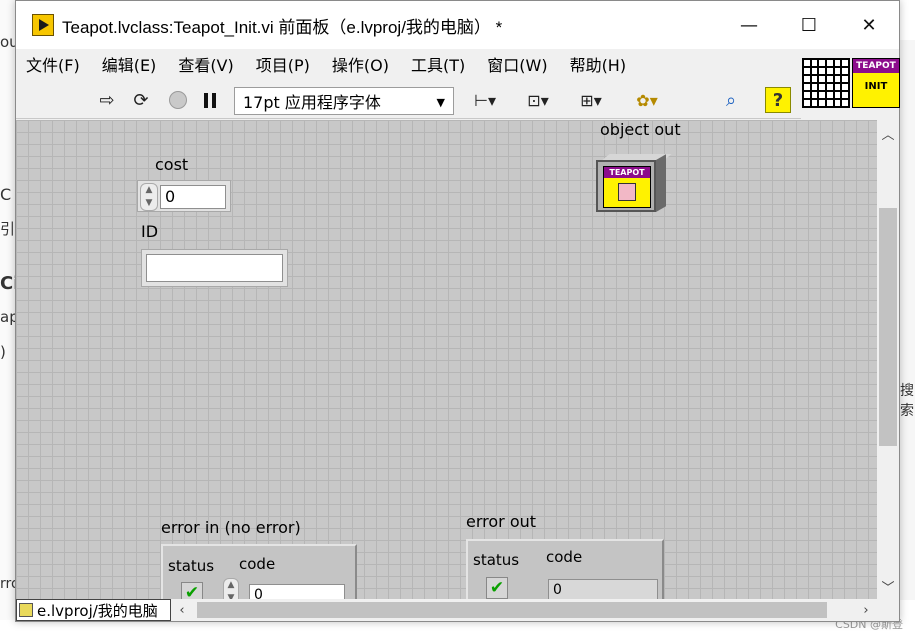 The image size is (915, 638). What do you see at coordinates (809, 25) in the screenshot?
I see `maximize-button: ☐` at bounding box center [809, 25].